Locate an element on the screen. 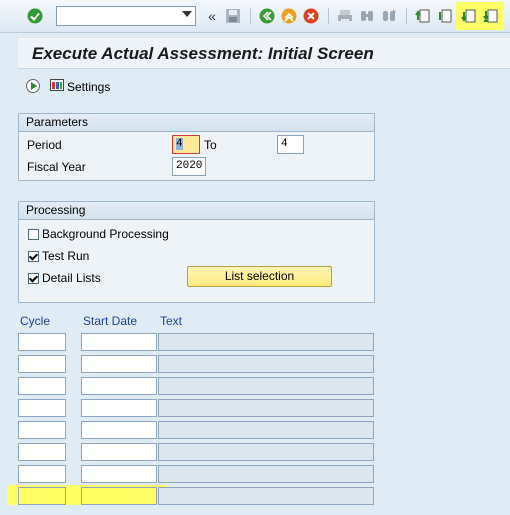  settings-label: Settings is located at coordinates (89, 86).